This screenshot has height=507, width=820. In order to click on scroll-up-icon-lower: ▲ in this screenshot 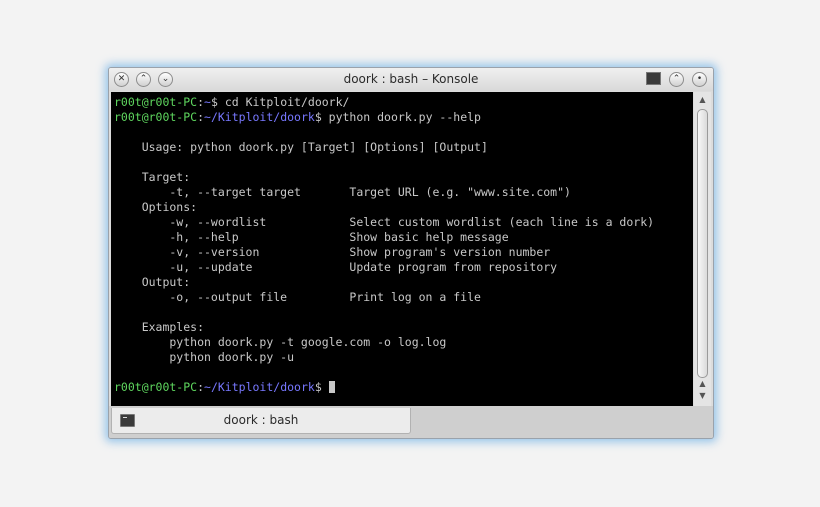, I will do `click(702, 384)`.